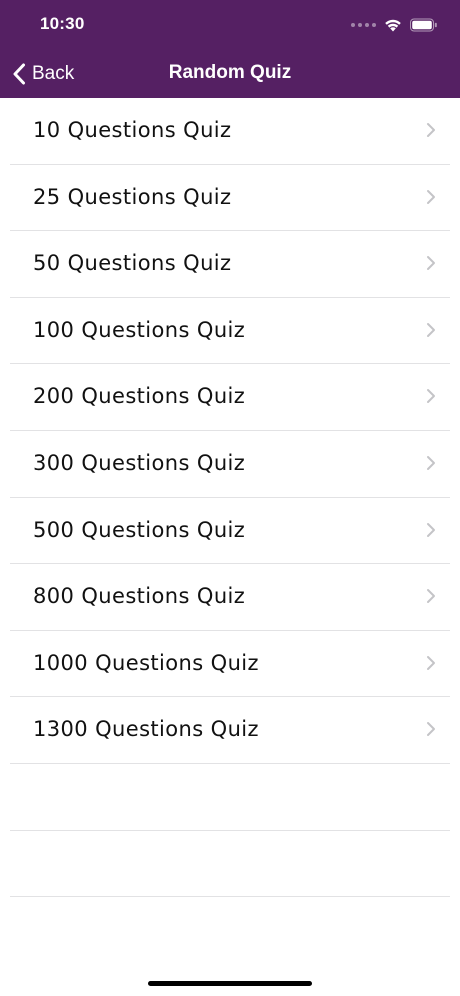 Image resolution: width=460 pixels, height=996 pixels. I want to click on wifi-icon, so click(393, 25).